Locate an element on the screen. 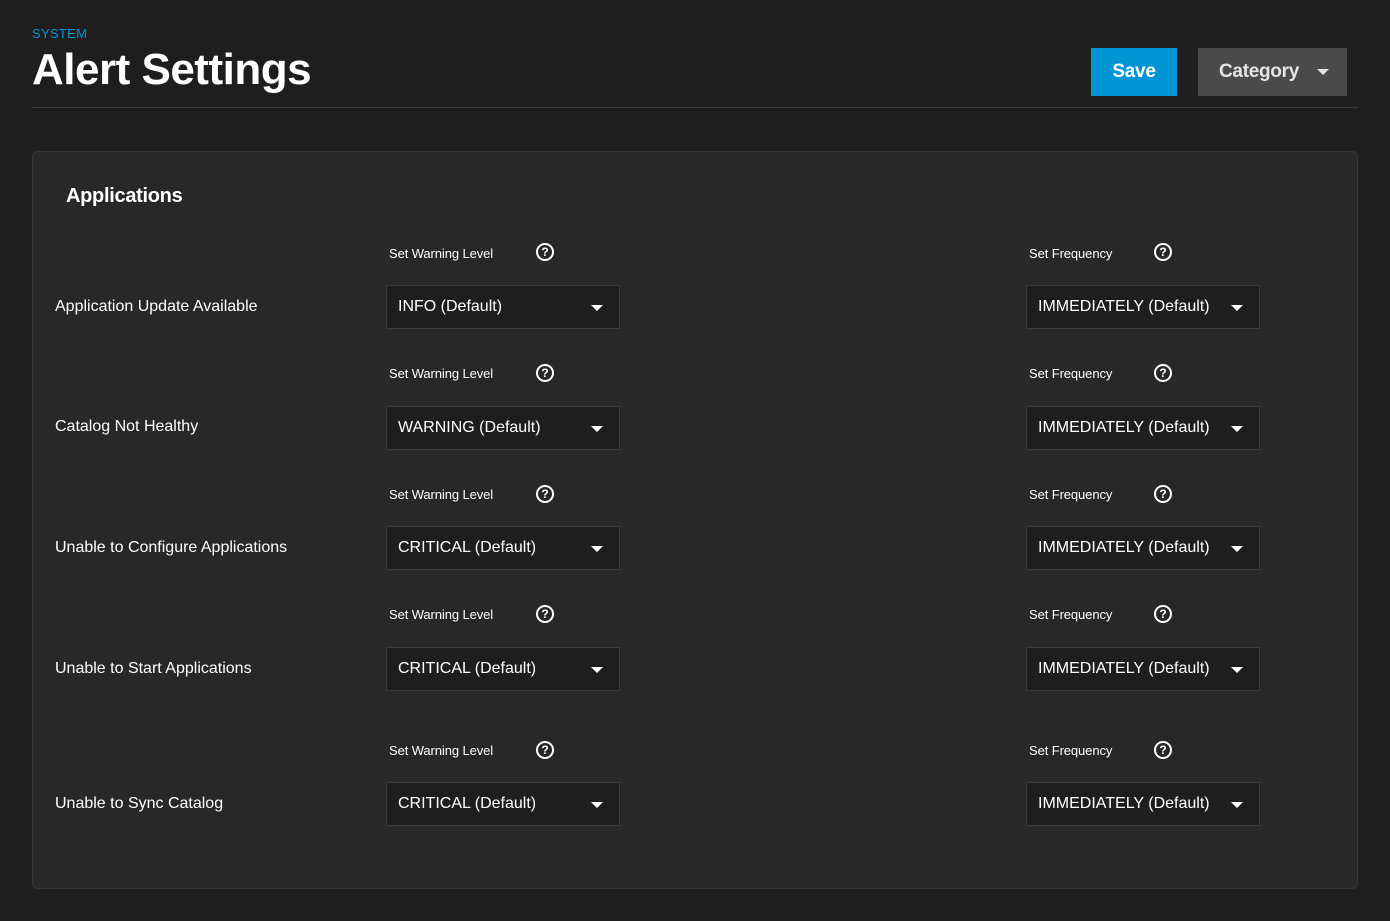 This screenshot has width=1390, height=921. category-button: Category is located at coordinates (1272, 72).